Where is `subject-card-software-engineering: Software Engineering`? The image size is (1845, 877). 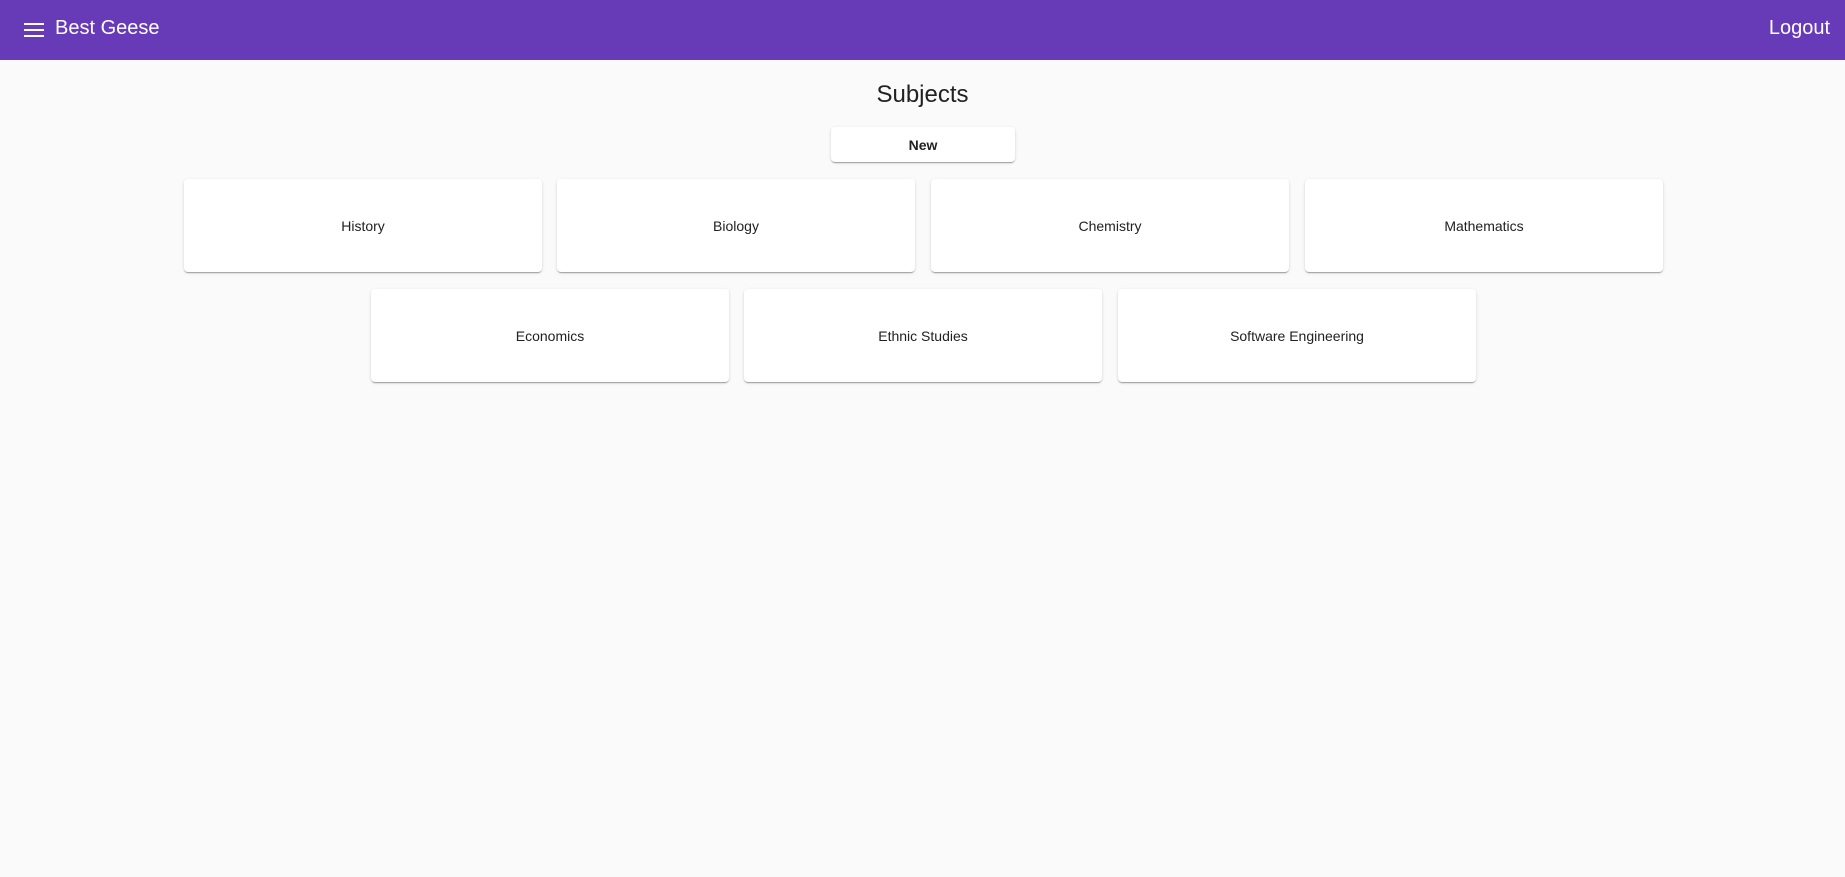
subject-card-software-engineering: Software Engineering is located at coordinates (1297, 335).